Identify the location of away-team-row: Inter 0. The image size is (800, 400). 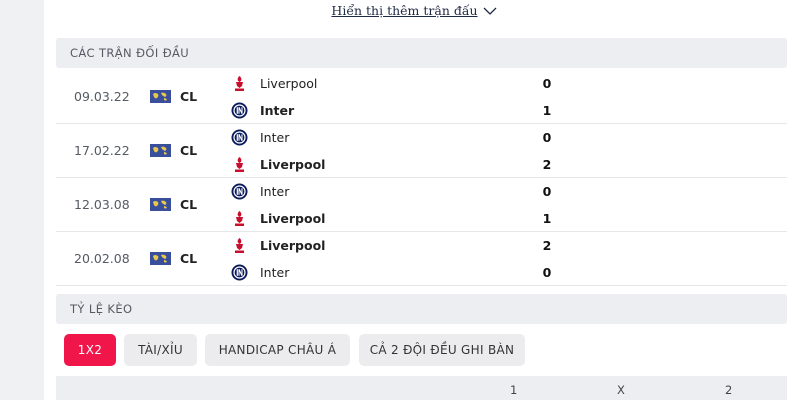
(401, 272).